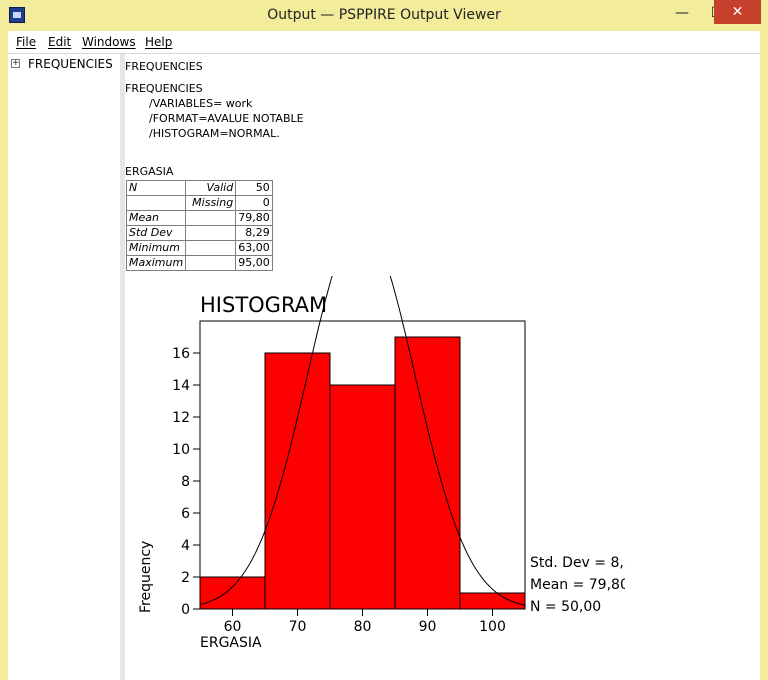 This screenshot has width=768, height=680. Describe the element at coordinates (254, 233) in the screenshot. I see `stat-value: 8,29` at that location.